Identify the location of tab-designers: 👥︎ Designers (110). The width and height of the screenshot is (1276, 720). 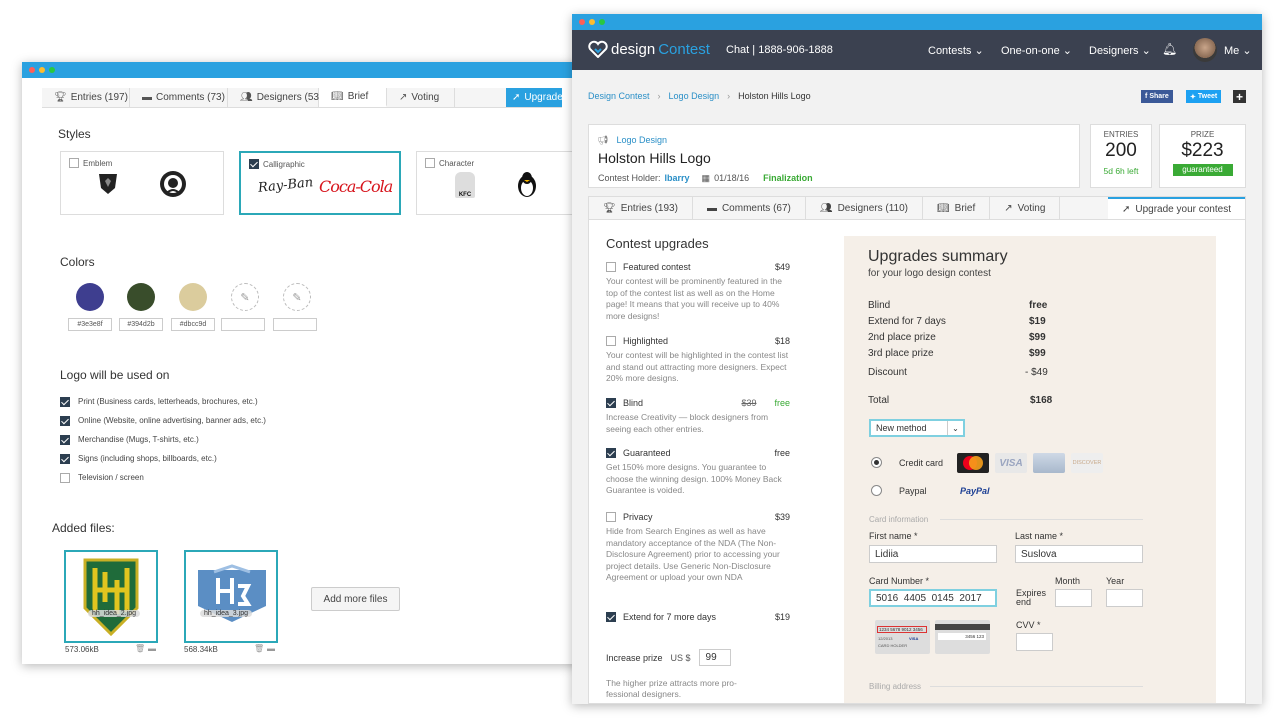
(864, 208).